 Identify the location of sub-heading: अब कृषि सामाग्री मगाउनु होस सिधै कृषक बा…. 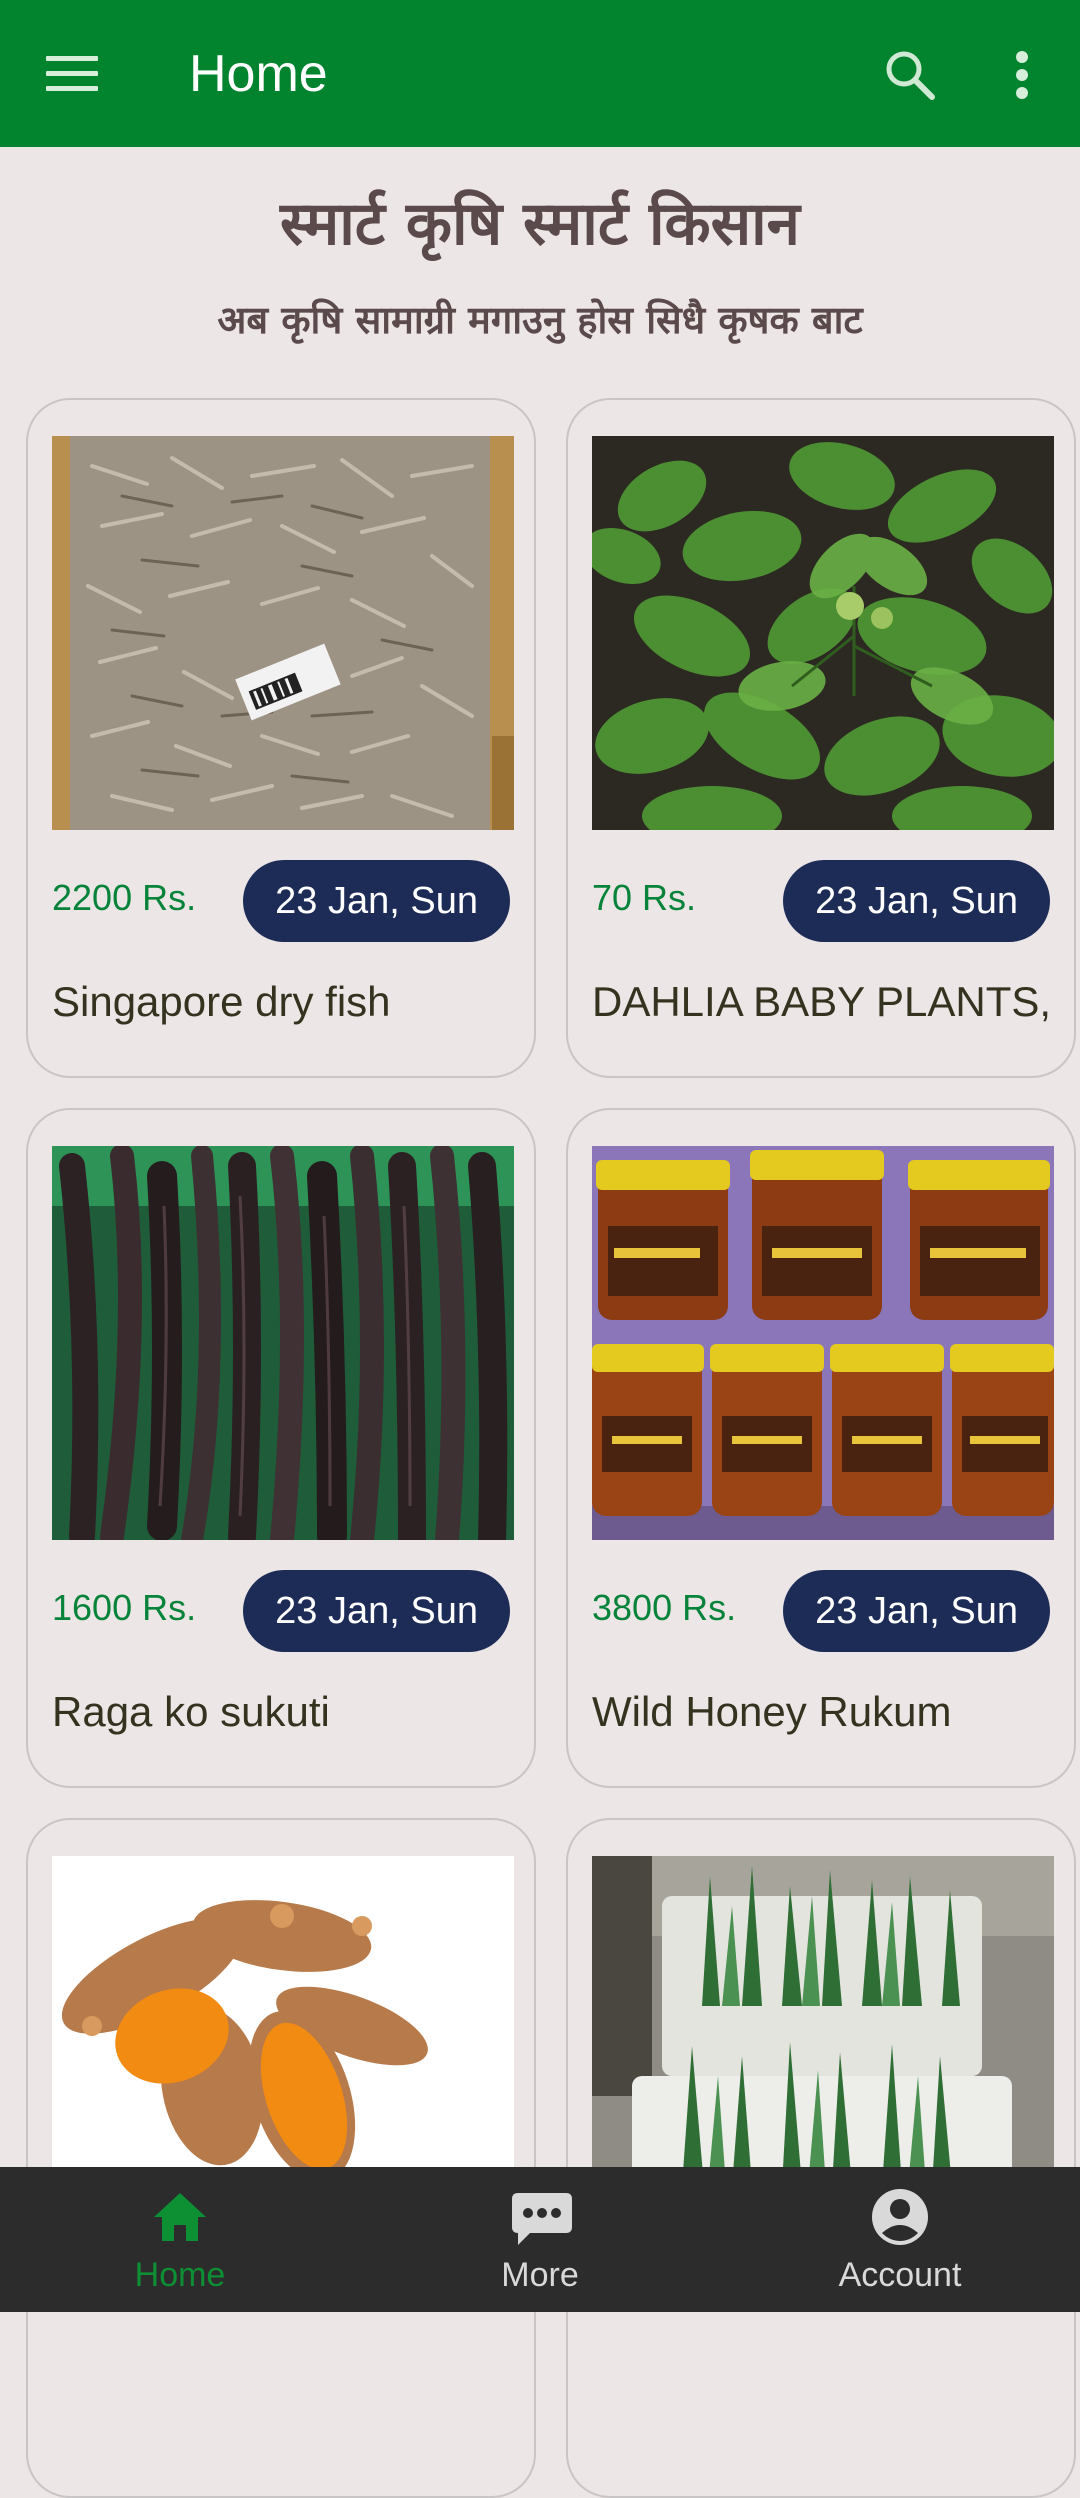
(540, 320).